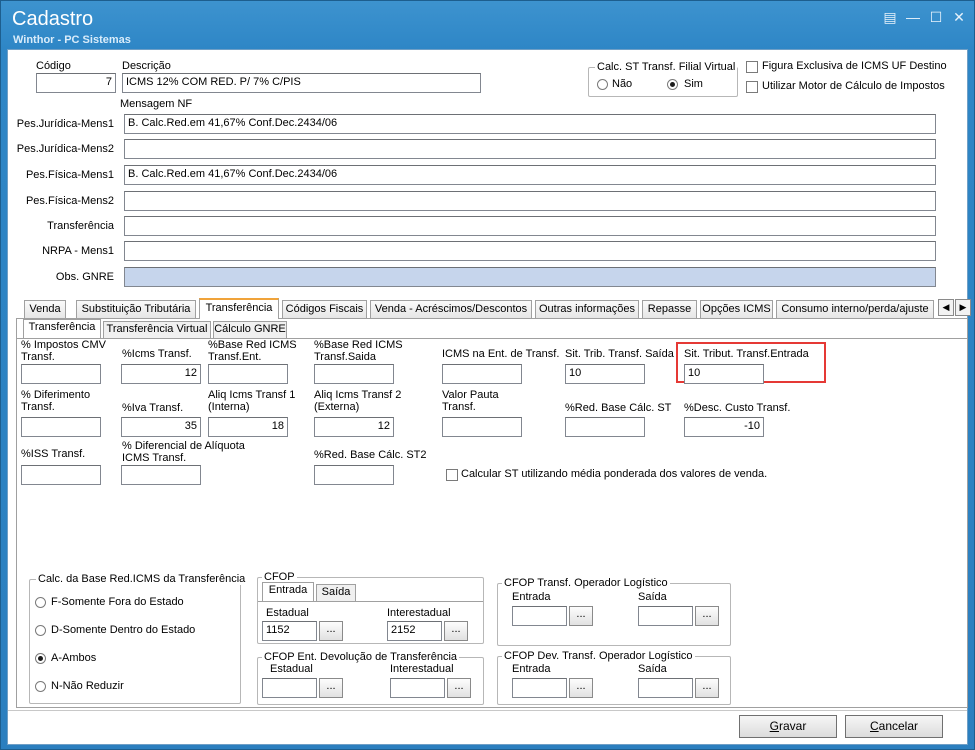 Image resolution: width=975 pixels, height=750 pixels. What do you see at coordinates (288, 591) in the screenshot?
I see `cfop-tab-entrada: Entrada` at bounding box center [288, 591].